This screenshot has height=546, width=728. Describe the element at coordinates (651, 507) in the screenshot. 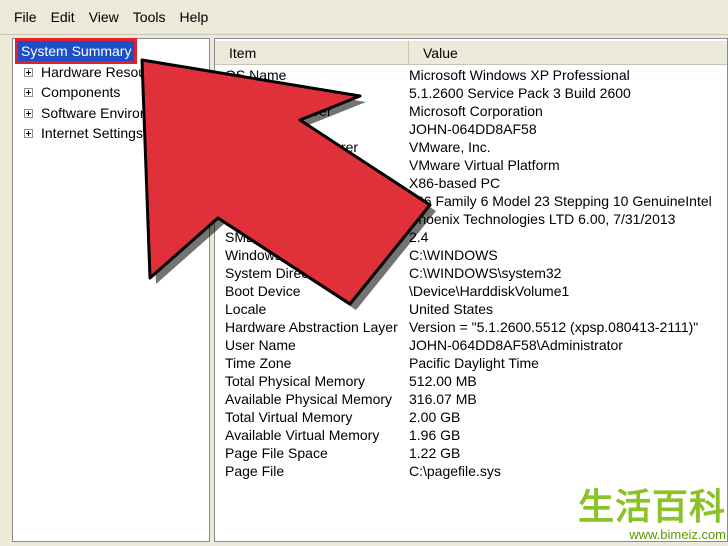

I see `watermark-logo: 生活百科` at that location.